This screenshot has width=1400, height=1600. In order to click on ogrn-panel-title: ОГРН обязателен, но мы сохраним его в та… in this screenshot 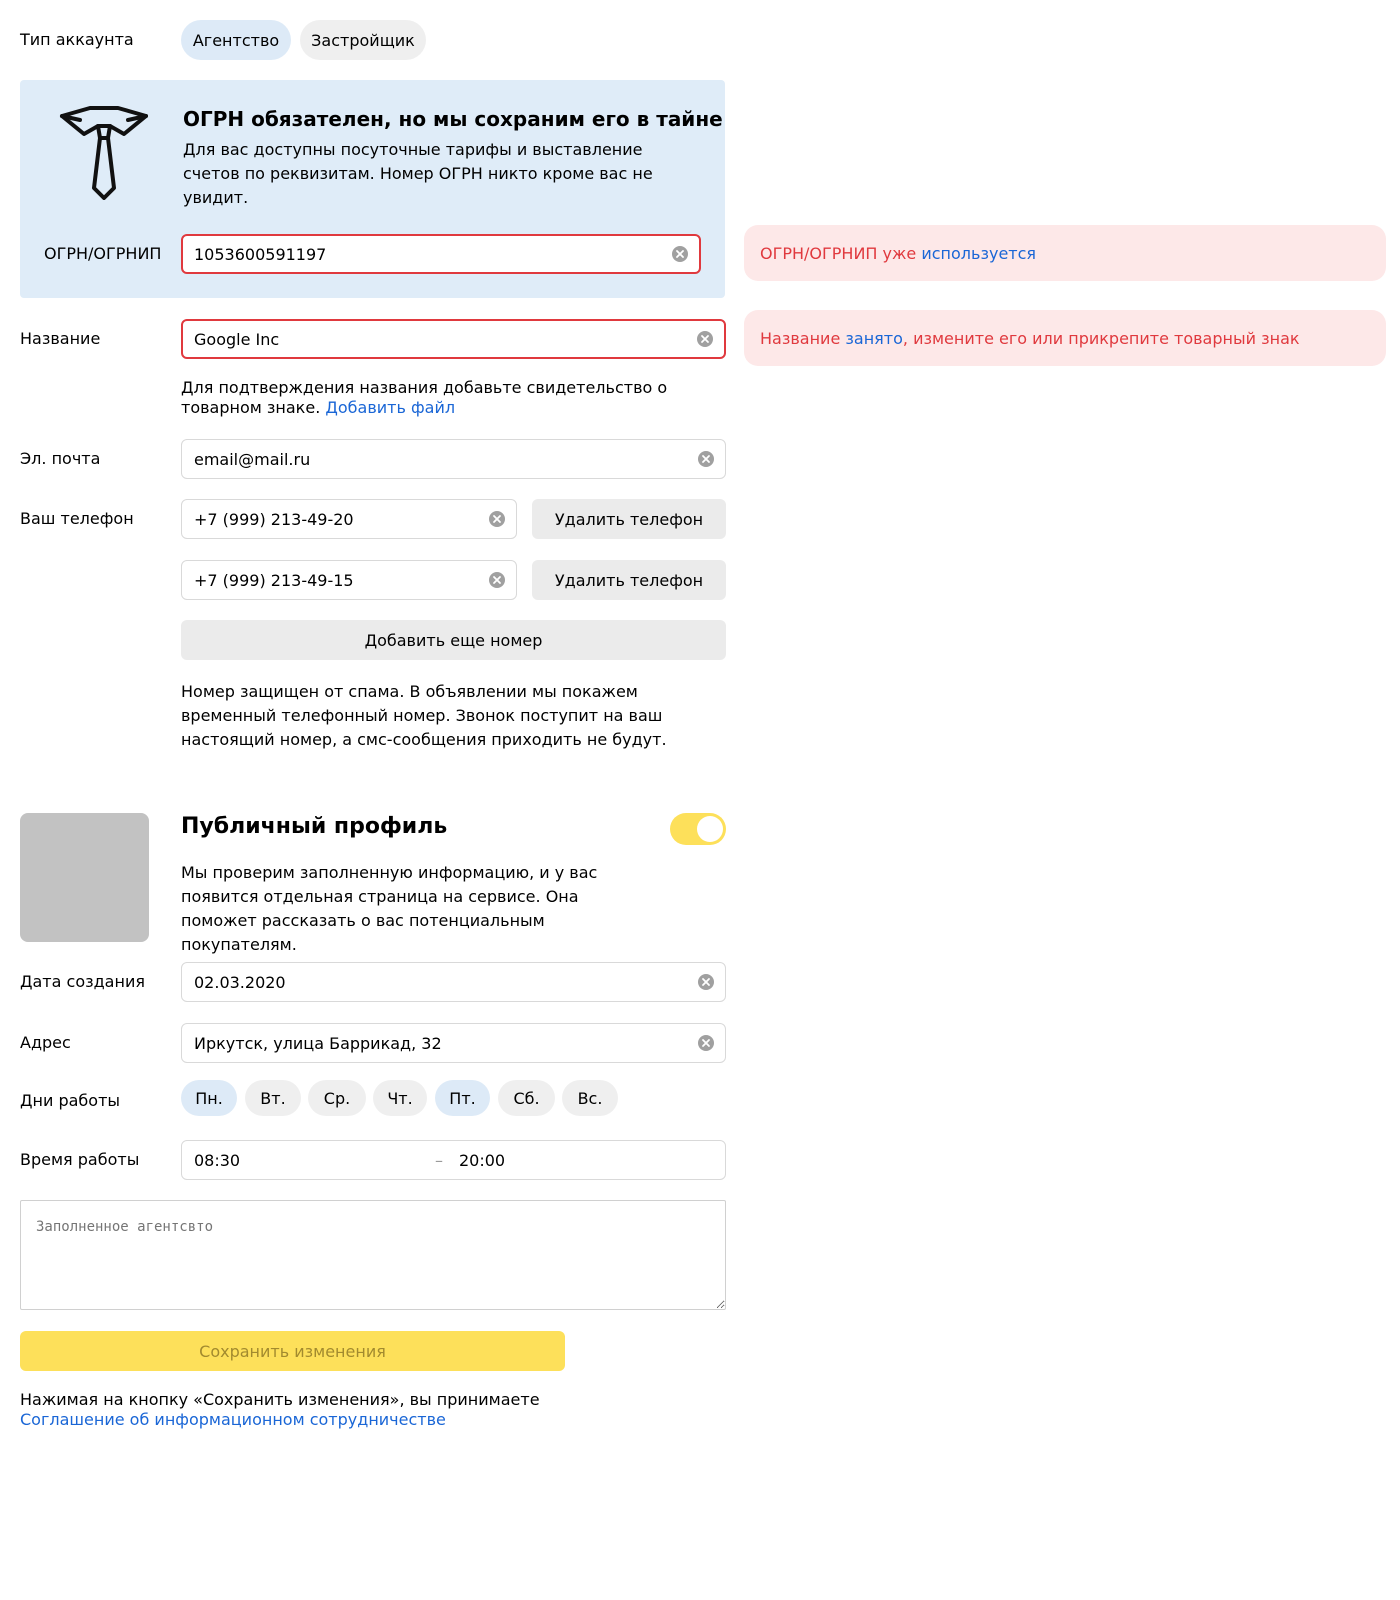, I will do `click(453, 119)`.